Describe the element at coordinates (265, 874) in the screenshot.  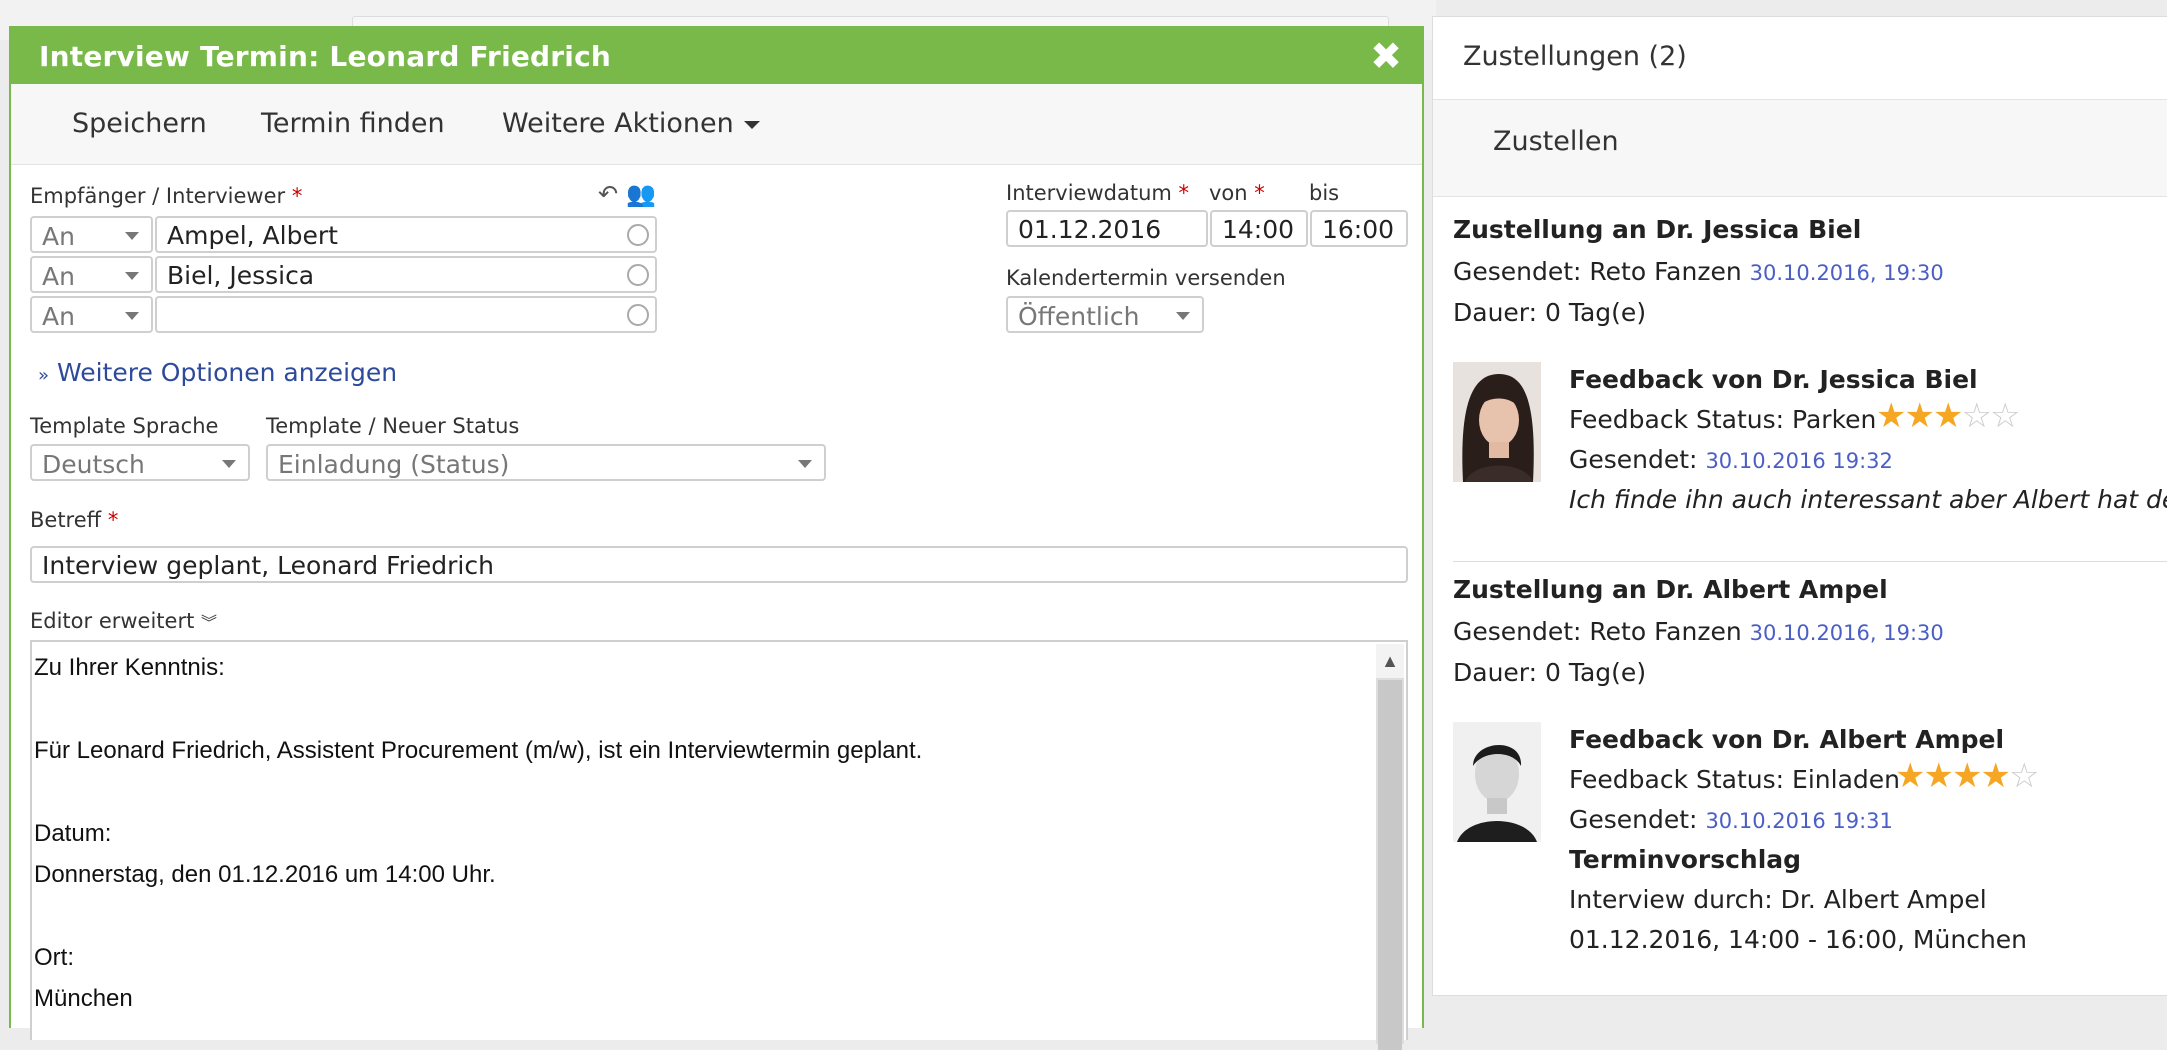
I see `editor-line: Donnerstag, den 01.12.2016 um 14:00 Uhr.` at that location.